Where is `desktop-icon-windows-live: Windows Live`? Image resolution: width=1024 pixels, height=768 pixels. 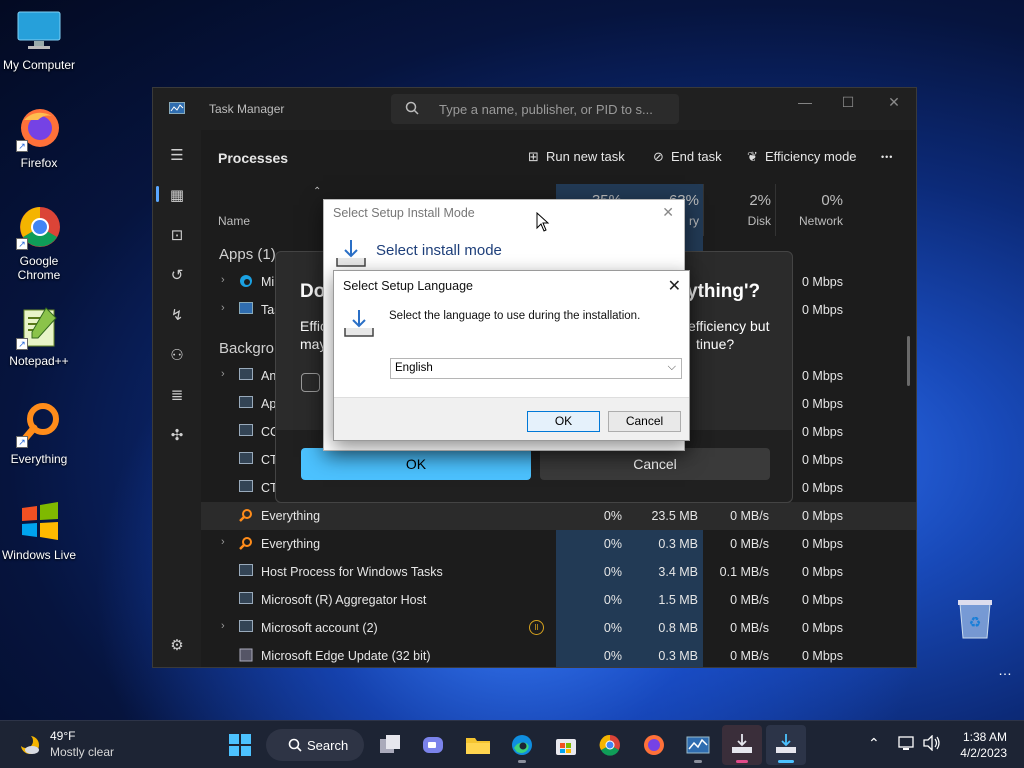
desktop-icon-windows-live: Windows Live is located at coordinates (39, 530).